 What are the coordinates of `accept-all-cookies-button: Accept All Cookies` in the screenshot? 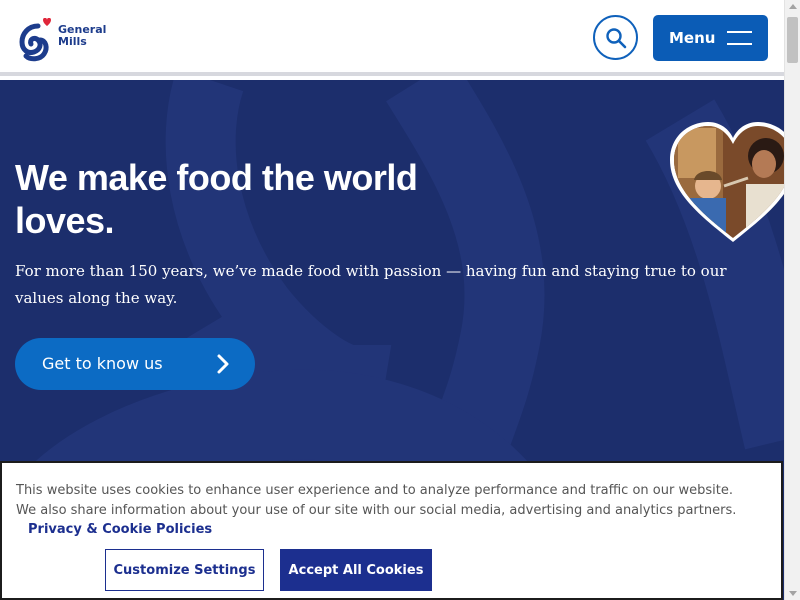 It's located at (356, 570).